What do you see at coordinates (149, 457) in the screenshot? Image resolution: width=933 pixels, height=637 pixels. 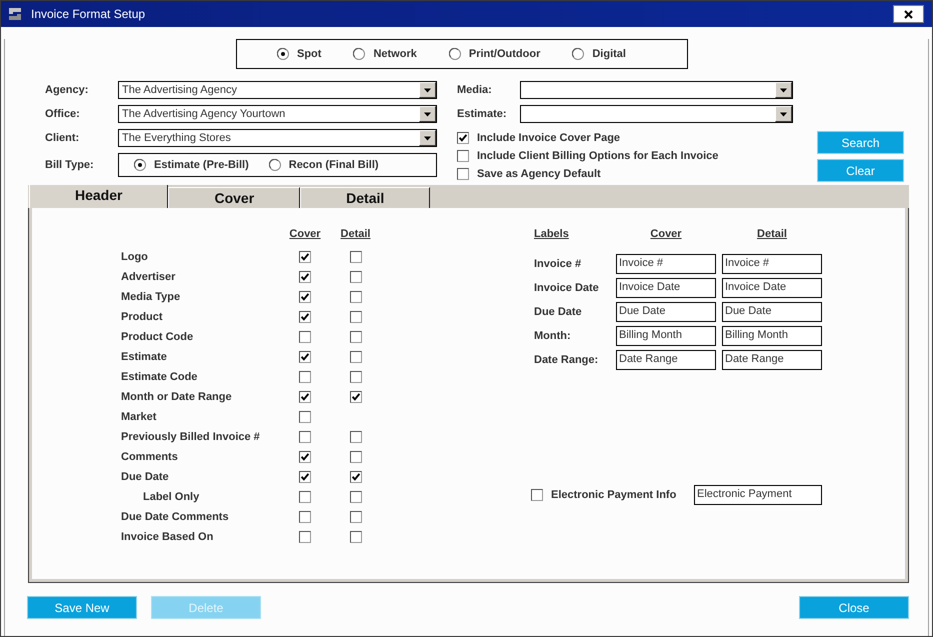 I see `field-label: Comments` at bounding box center [149, 457].